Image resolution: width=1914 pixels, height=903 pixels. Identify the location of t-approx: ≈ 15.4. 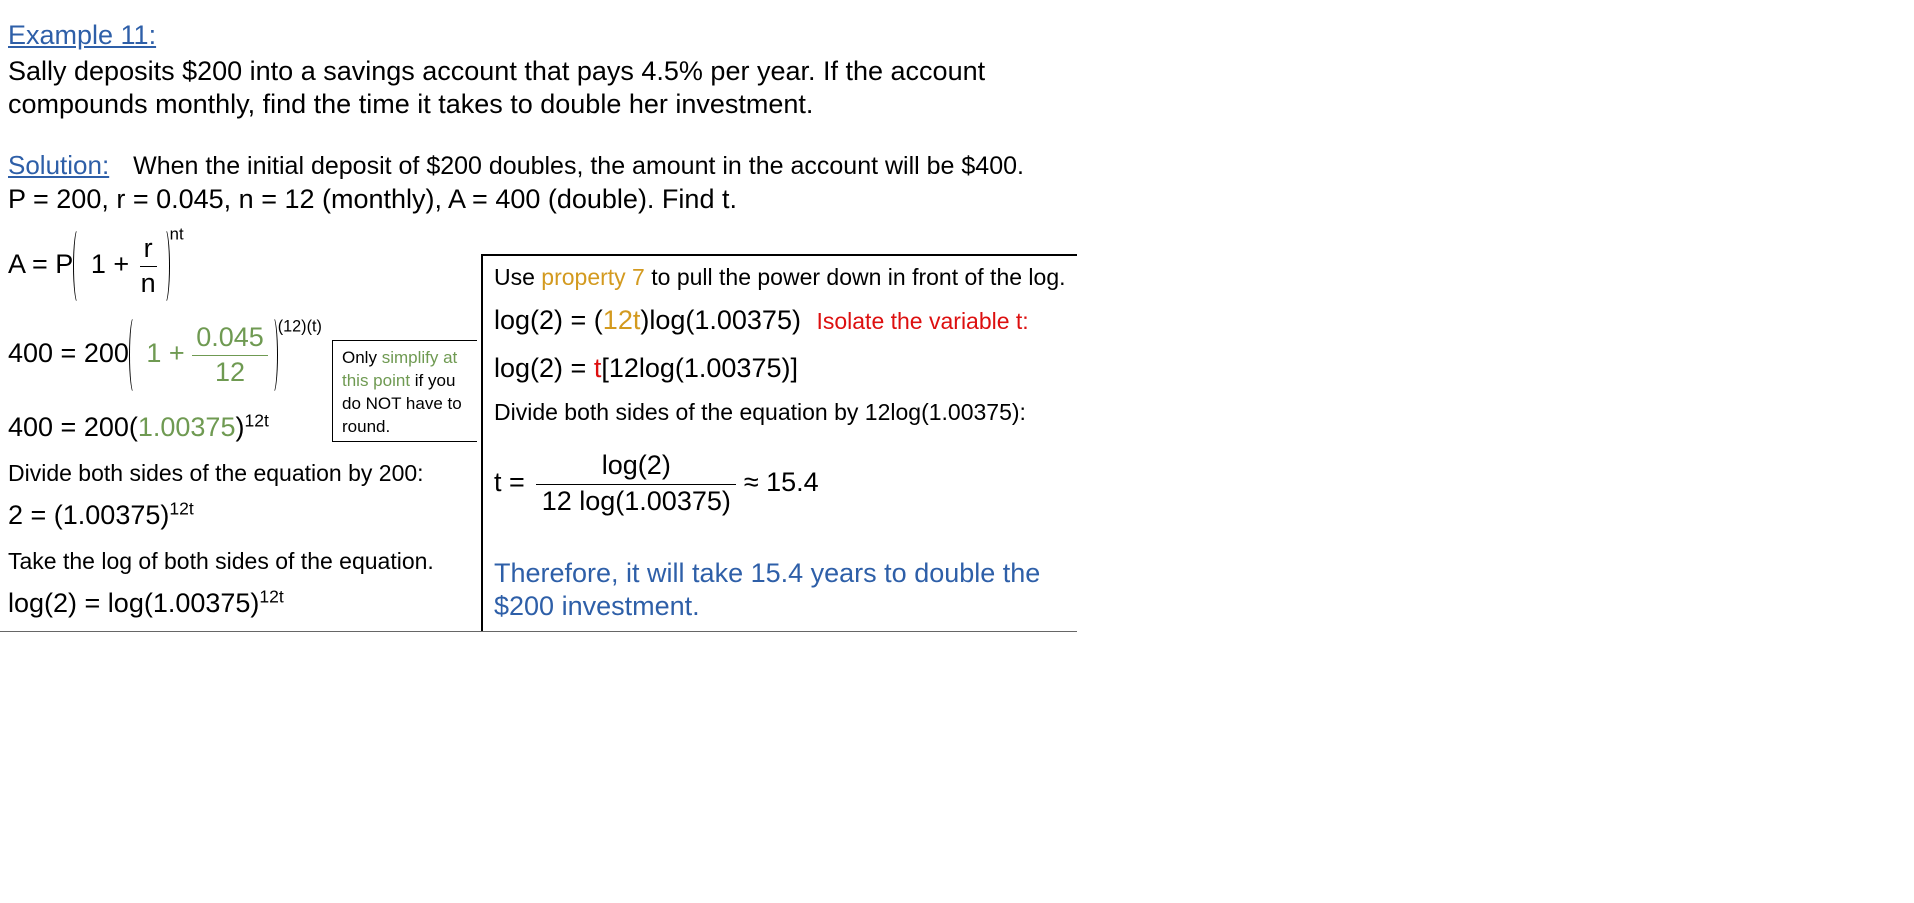
(781, 481).